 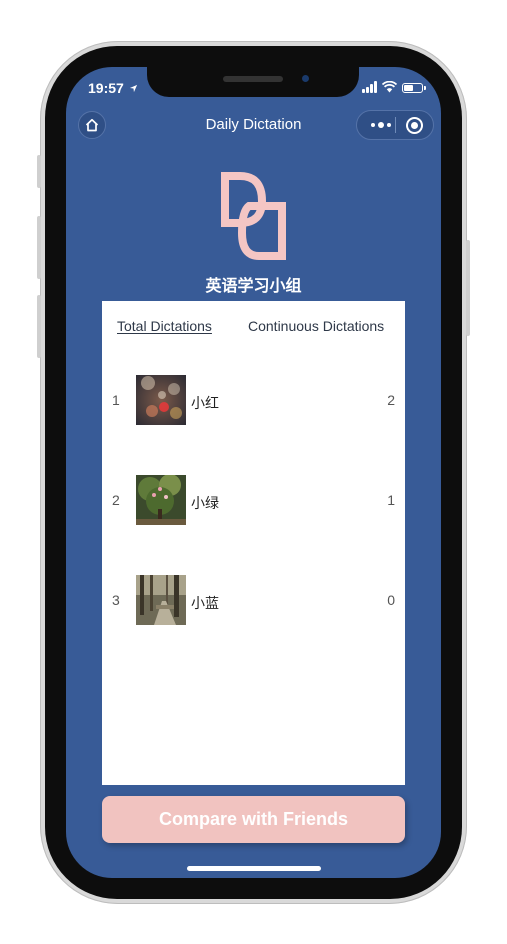 What do you see at coordinates (205, 403) in the screenshot?
I see `user-name: 小红` at bounding box center [205, 403].